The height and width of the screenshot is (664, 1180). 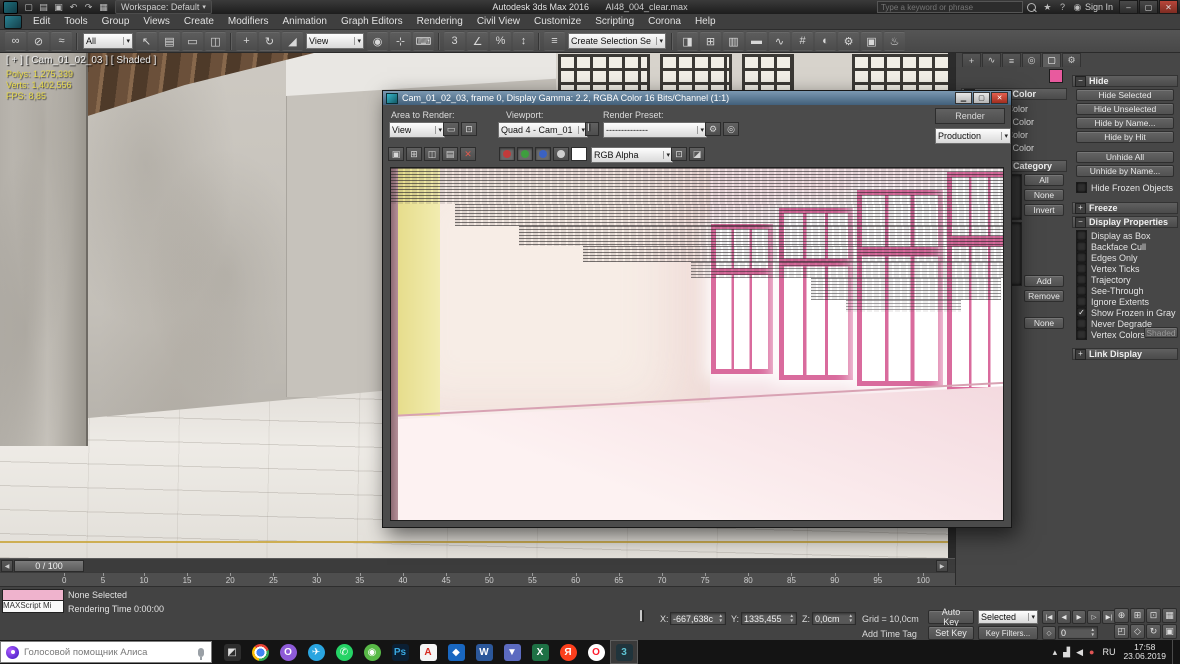 I want to click on snapshot-icon: ⊡, so click(x=679, y=154).